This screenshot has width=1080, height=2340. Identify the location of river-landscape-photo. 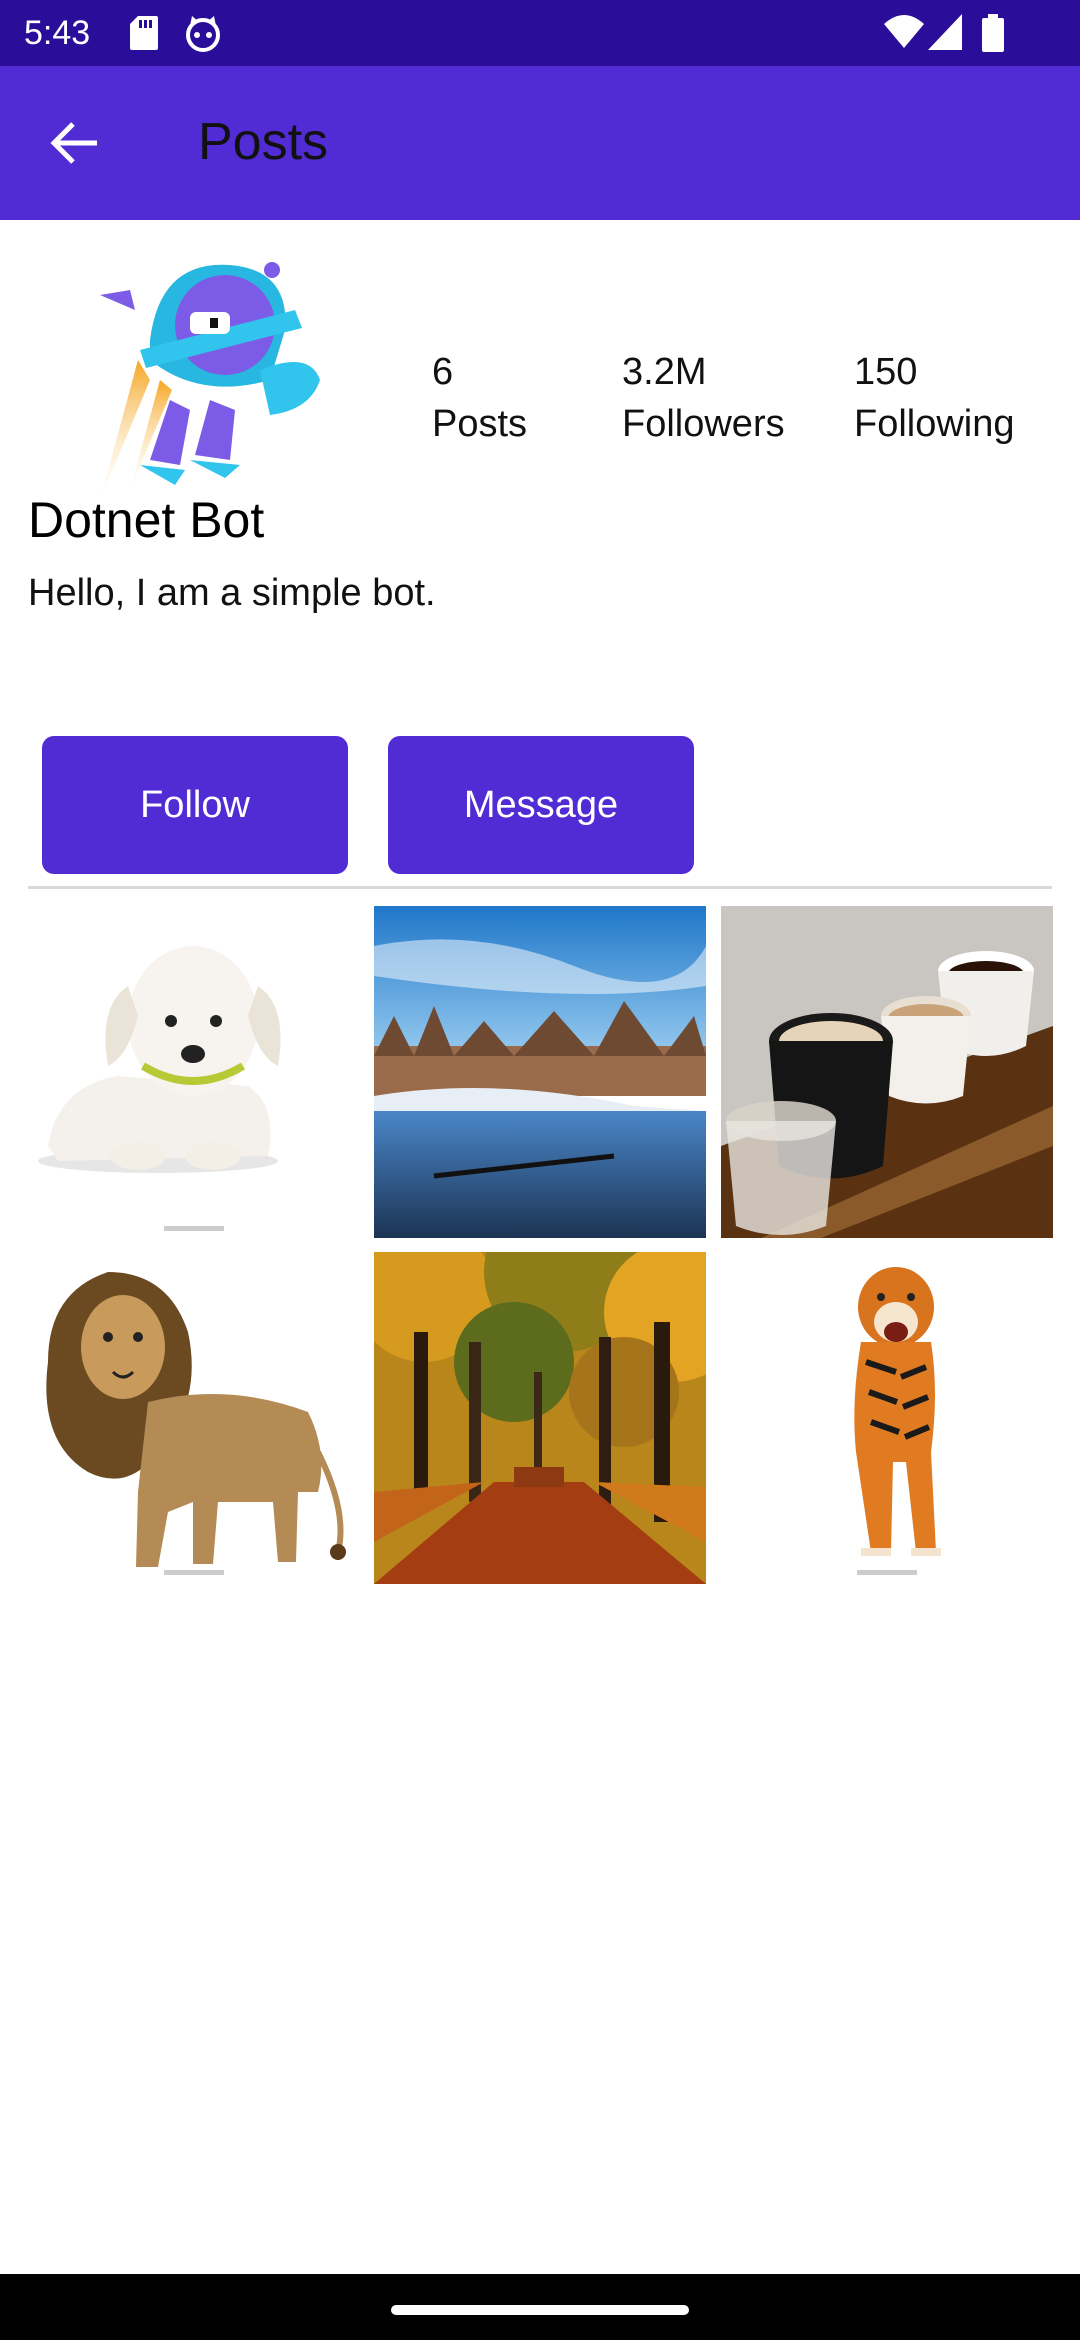
(540, 1072).